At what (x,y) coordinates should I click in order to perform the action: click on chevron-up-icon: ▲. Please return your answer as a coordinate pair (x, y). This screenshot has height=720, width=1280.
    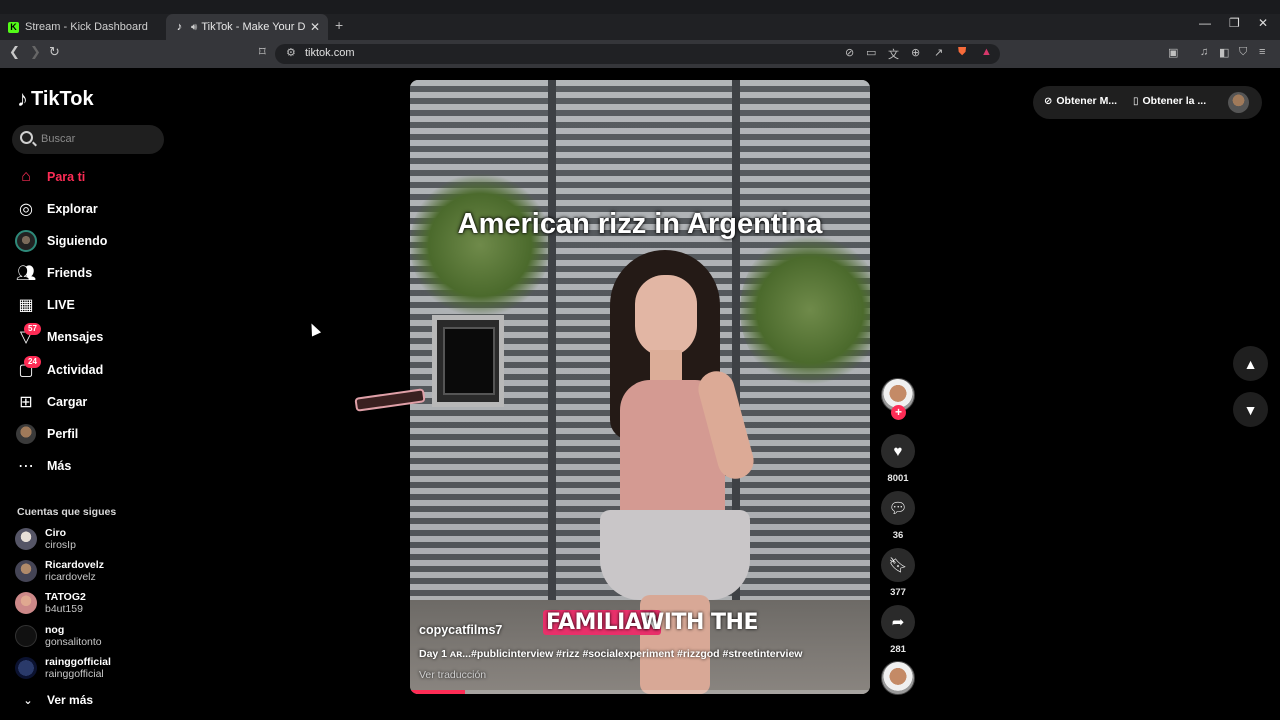
    Looking at the image, I should click on (1250, 363).